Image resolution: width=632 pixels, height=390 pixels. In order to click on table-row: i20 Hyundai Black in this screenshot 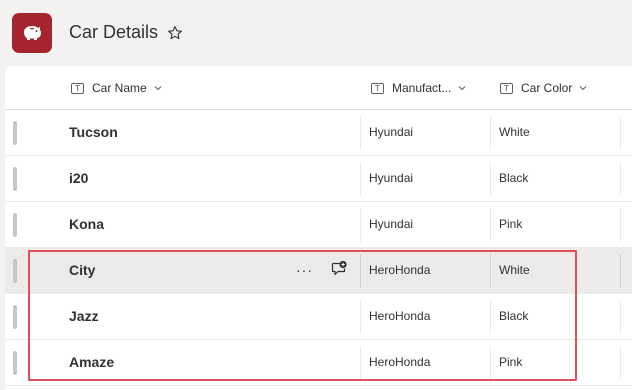, I will do `click(318, 179)`.